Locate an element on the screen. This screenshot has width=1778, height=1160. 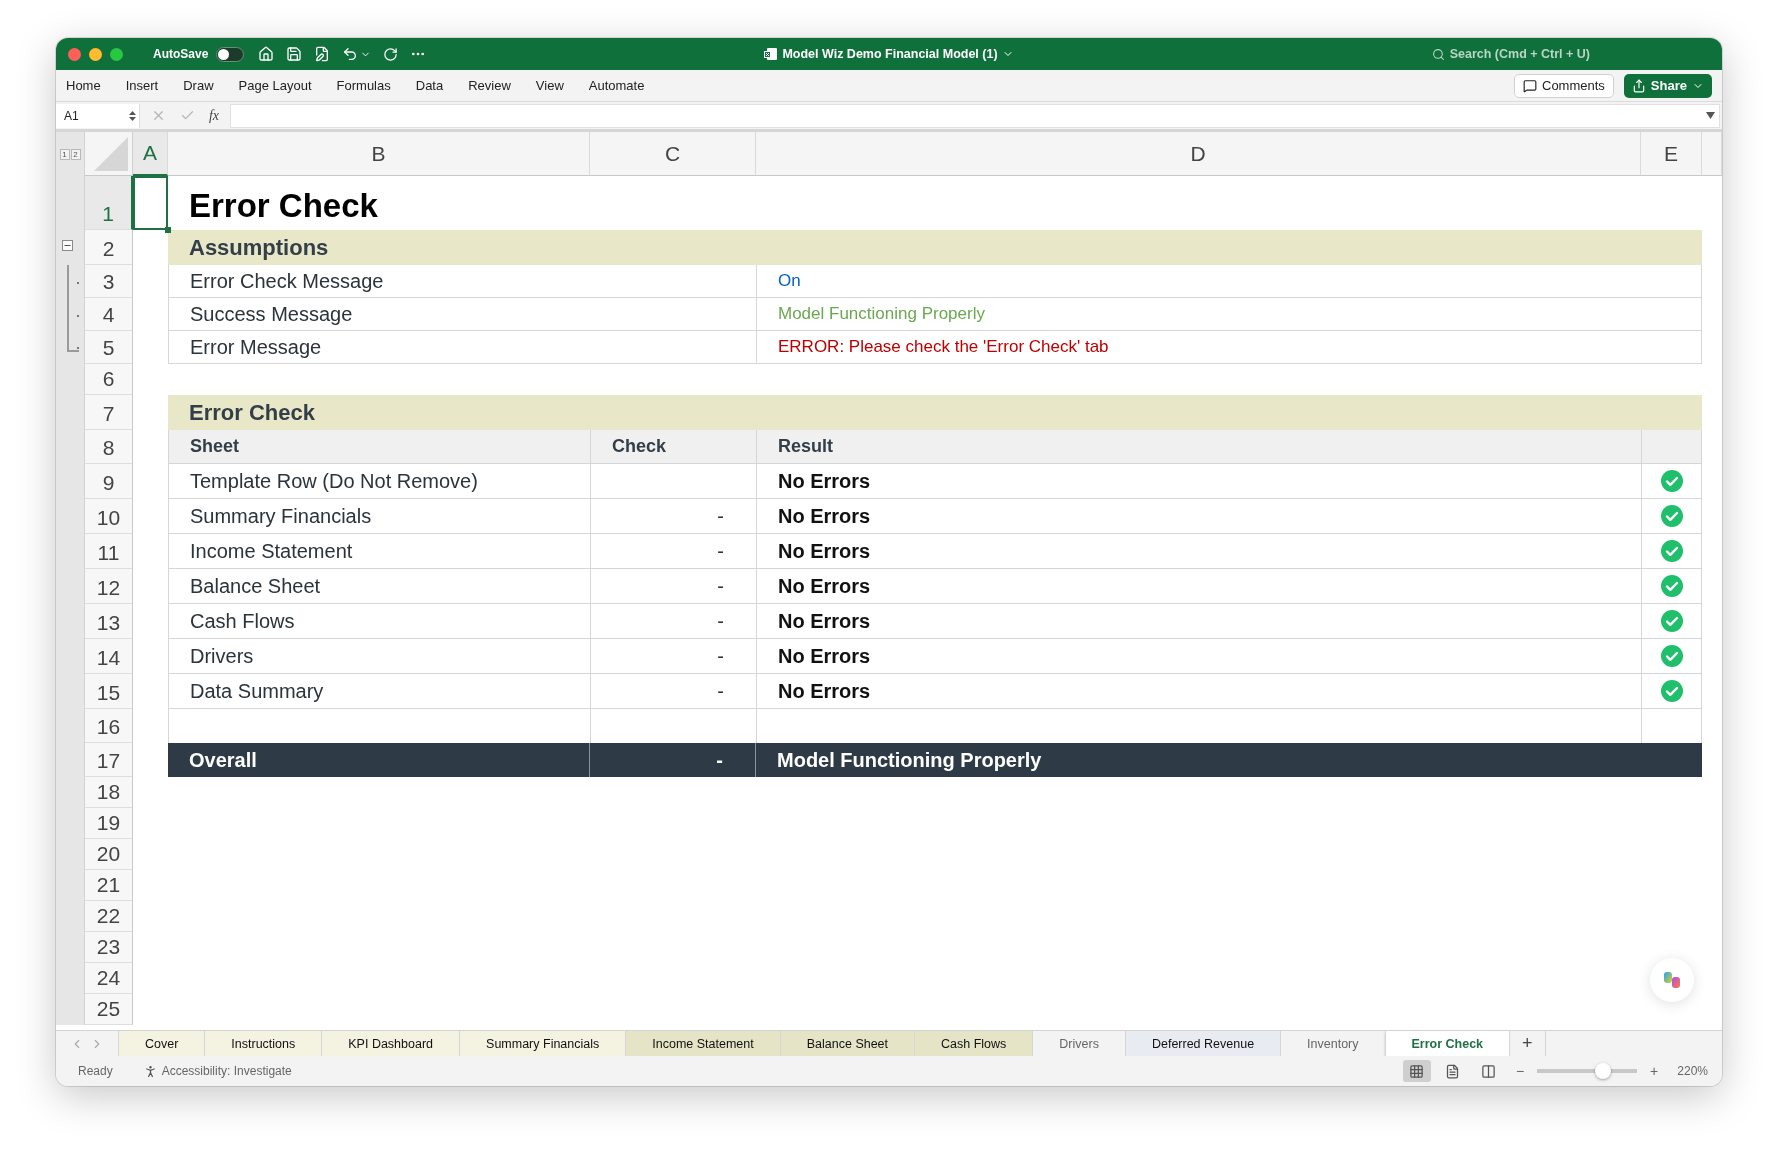
ribbon-tab: Draw is located at coordinates (198, 85).